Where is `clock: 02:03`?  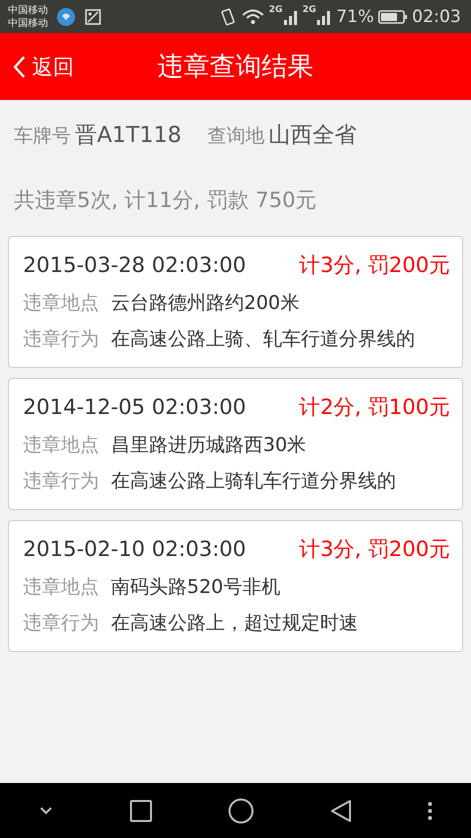 clock: 02:03 is located at coordinates (436, 16).